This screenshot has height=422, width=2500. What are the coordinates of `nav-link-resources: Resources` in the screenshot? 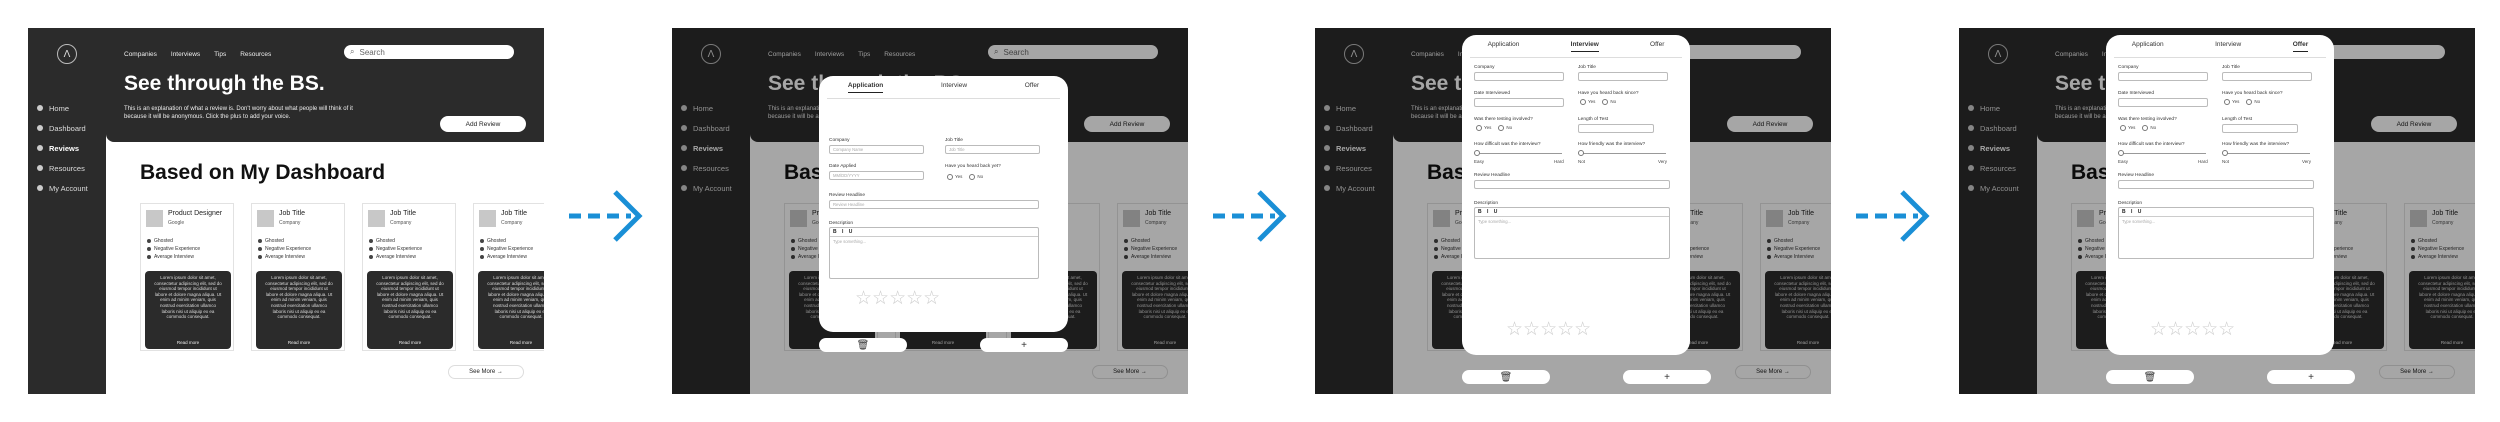 It's located at (255, 54).